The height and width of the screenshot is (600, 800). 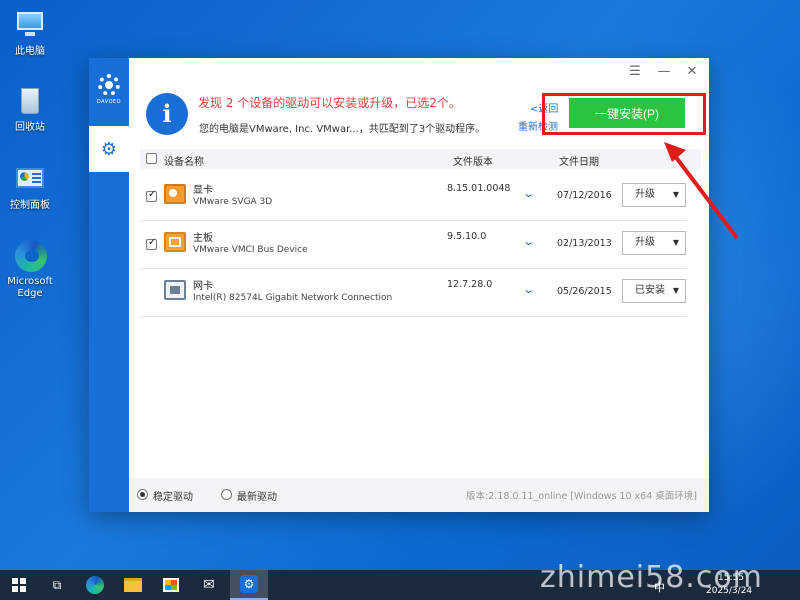 I want to click on close-button: ✕, so click(x=692, y=71).